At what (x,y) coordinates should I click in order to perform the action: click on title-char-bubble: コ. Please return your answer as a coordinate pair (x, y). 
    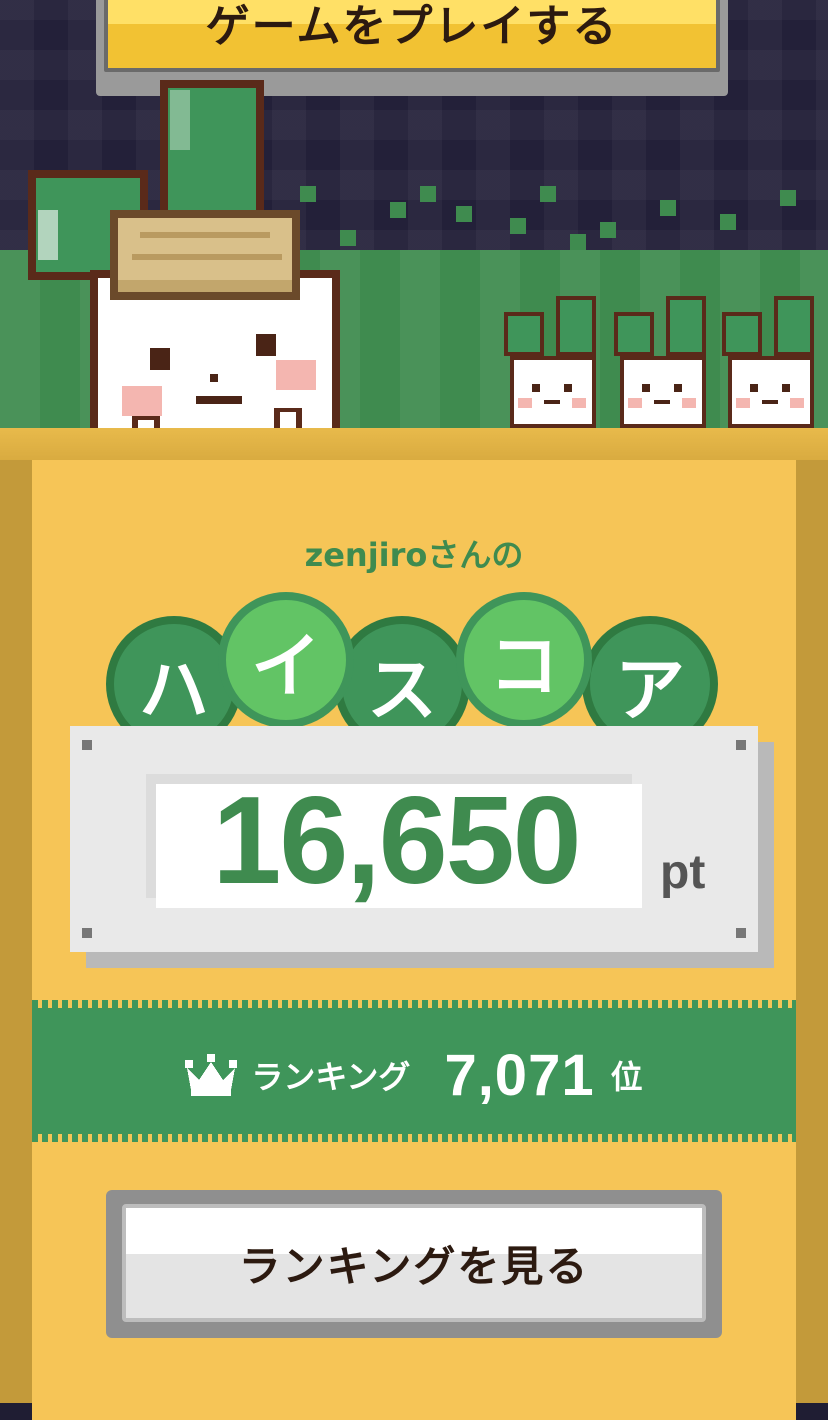
    Looking at the image, I should click on (524, 660).